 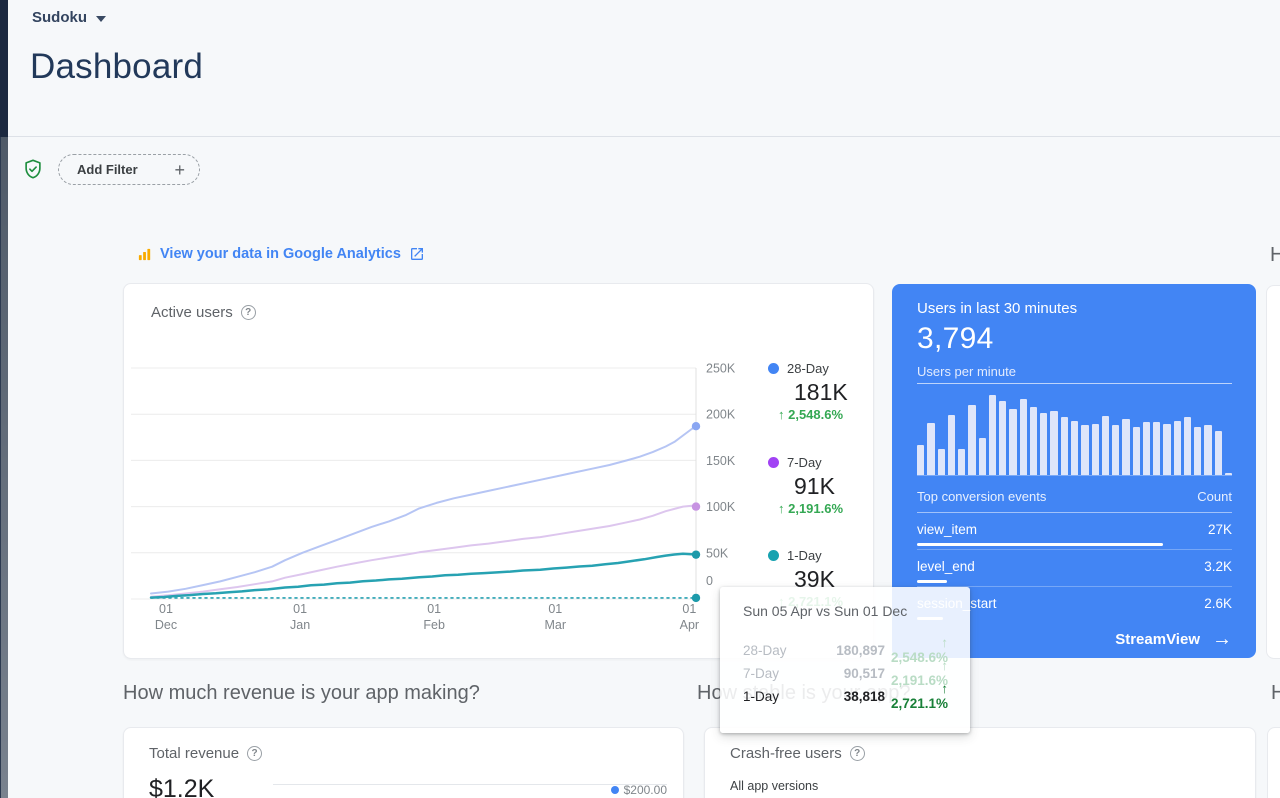 I want to click on conversion-row-view-item: view_item 27K, so click(x=1074, y=531).